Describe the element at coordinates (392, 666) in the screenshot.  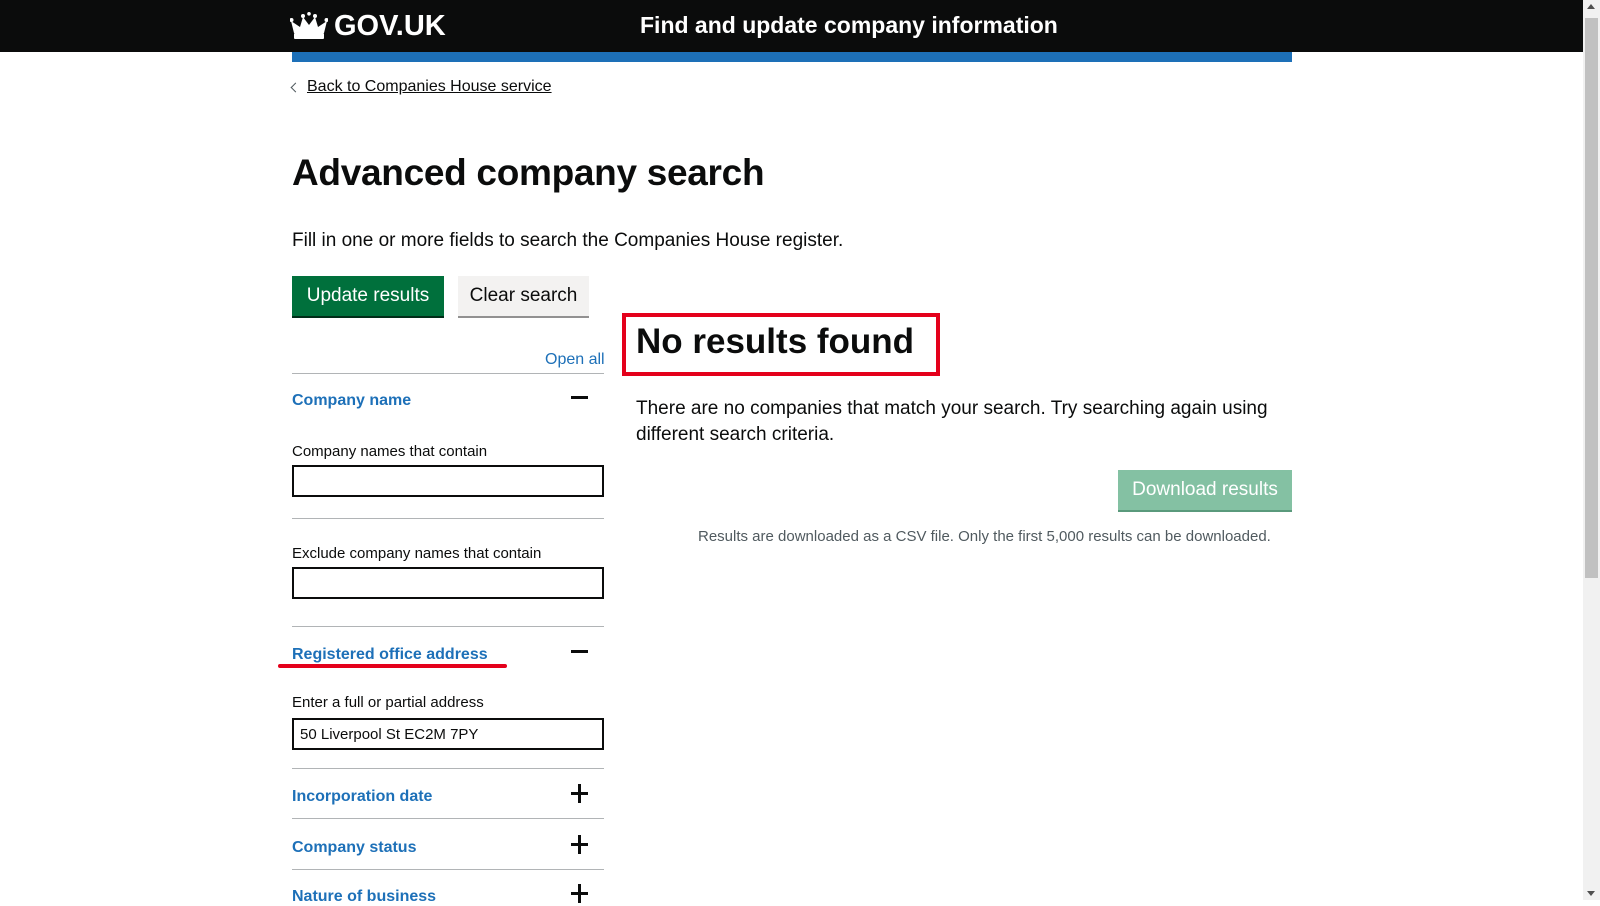
I see `annotation-red-underline` at that location.